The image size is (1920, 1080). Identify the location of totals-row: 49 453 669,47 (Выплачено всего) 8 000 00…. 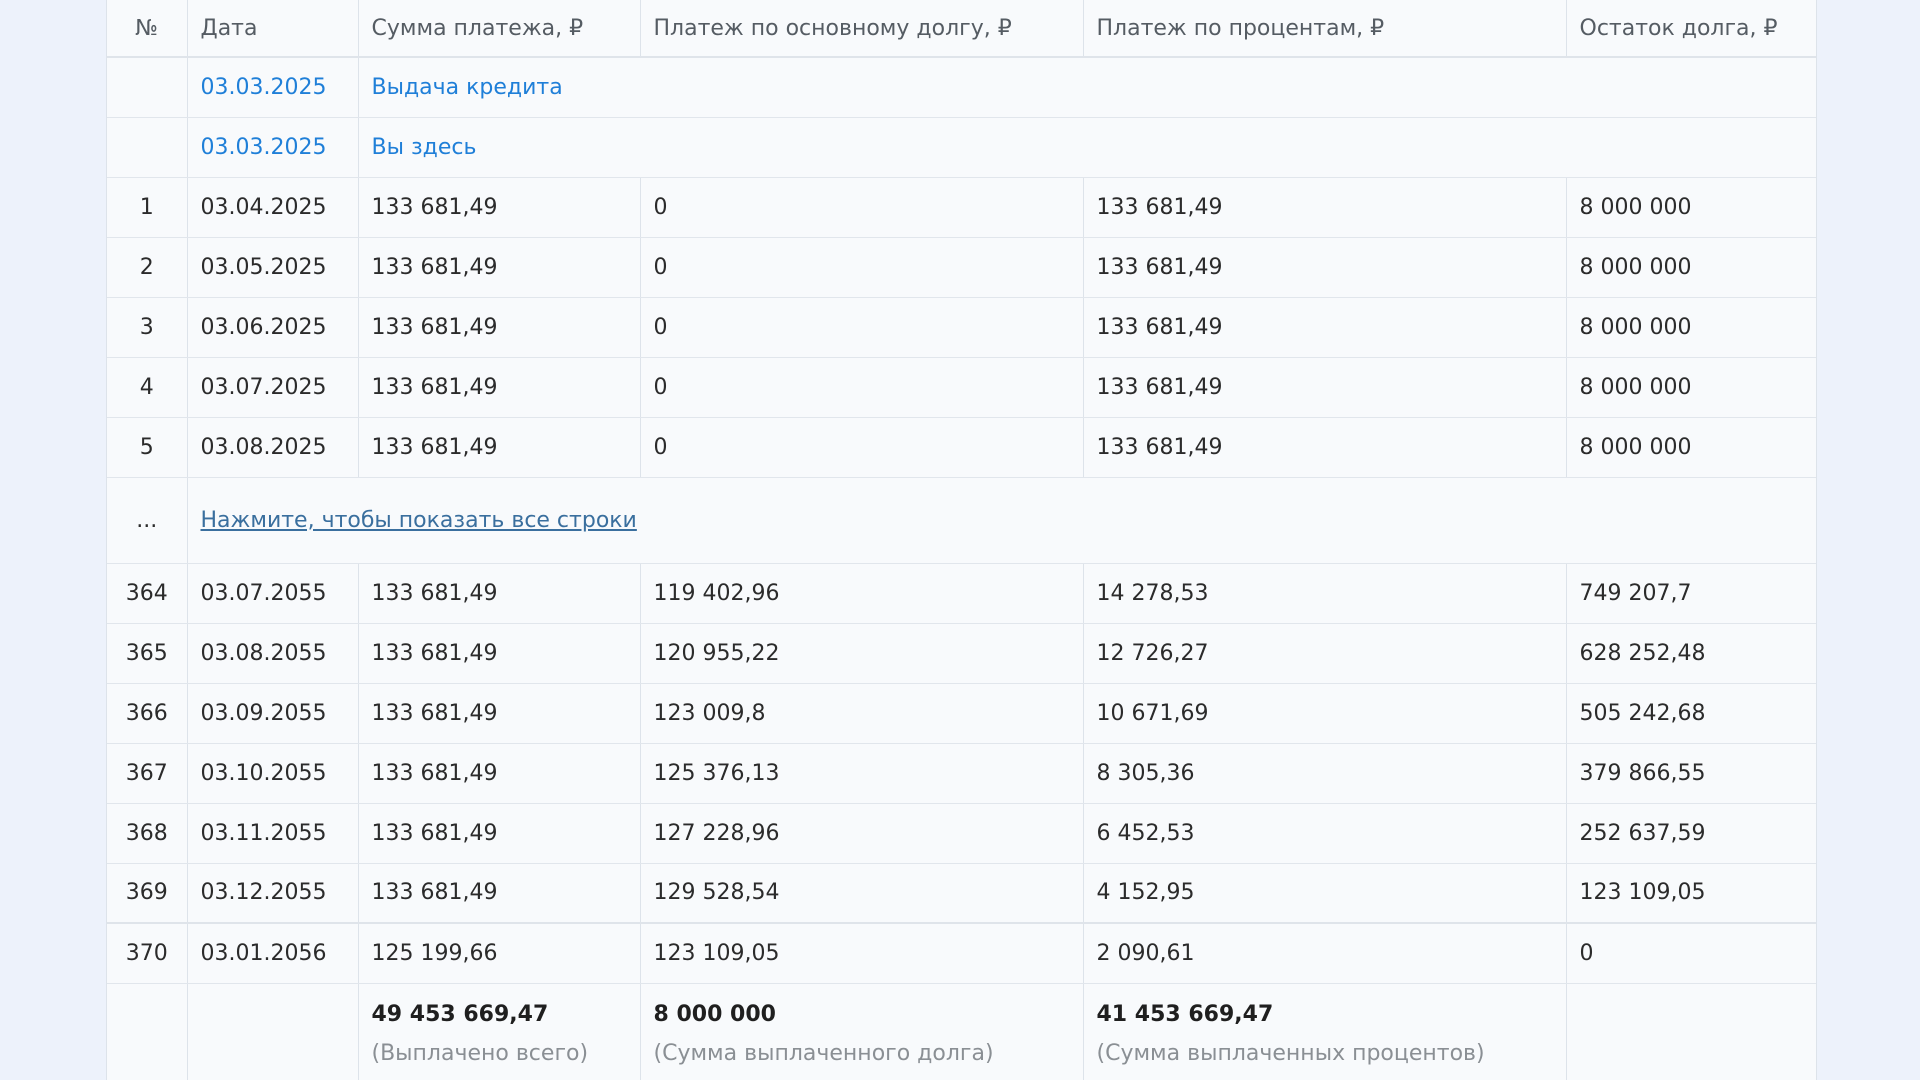
(961, 1031).